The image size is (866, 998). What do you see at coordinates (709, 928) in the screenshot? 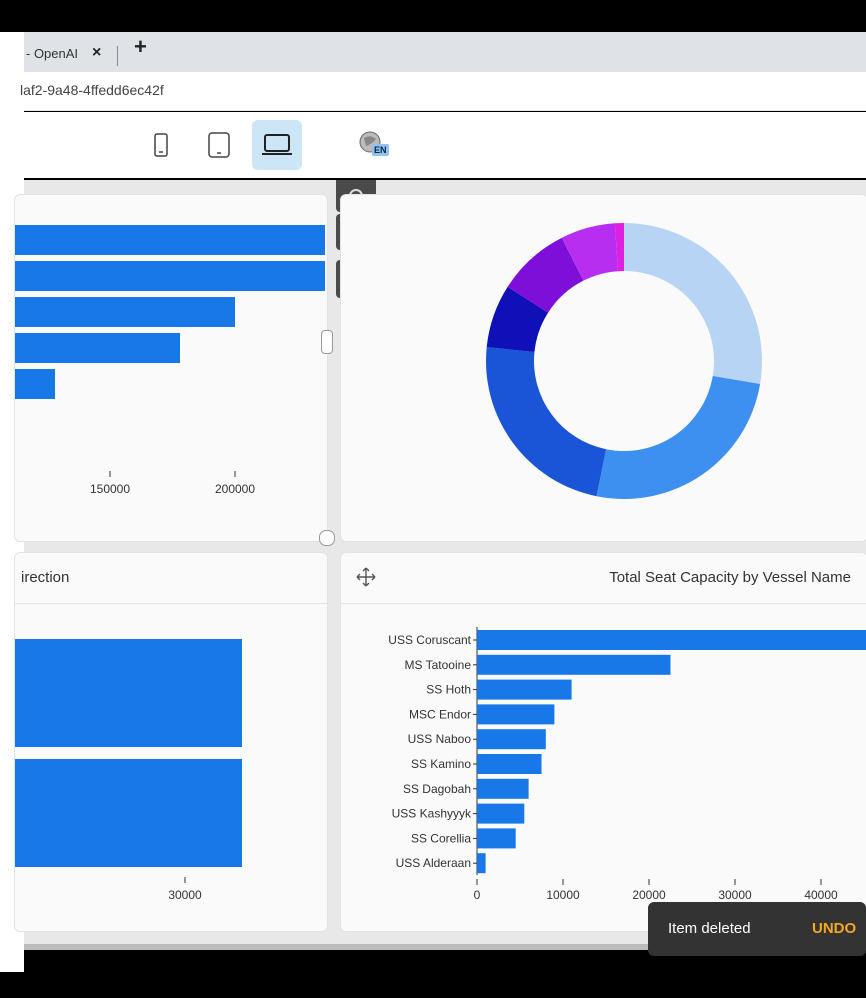
I see `snackbar-message: Item deleted` at bounding box center [709, 928].